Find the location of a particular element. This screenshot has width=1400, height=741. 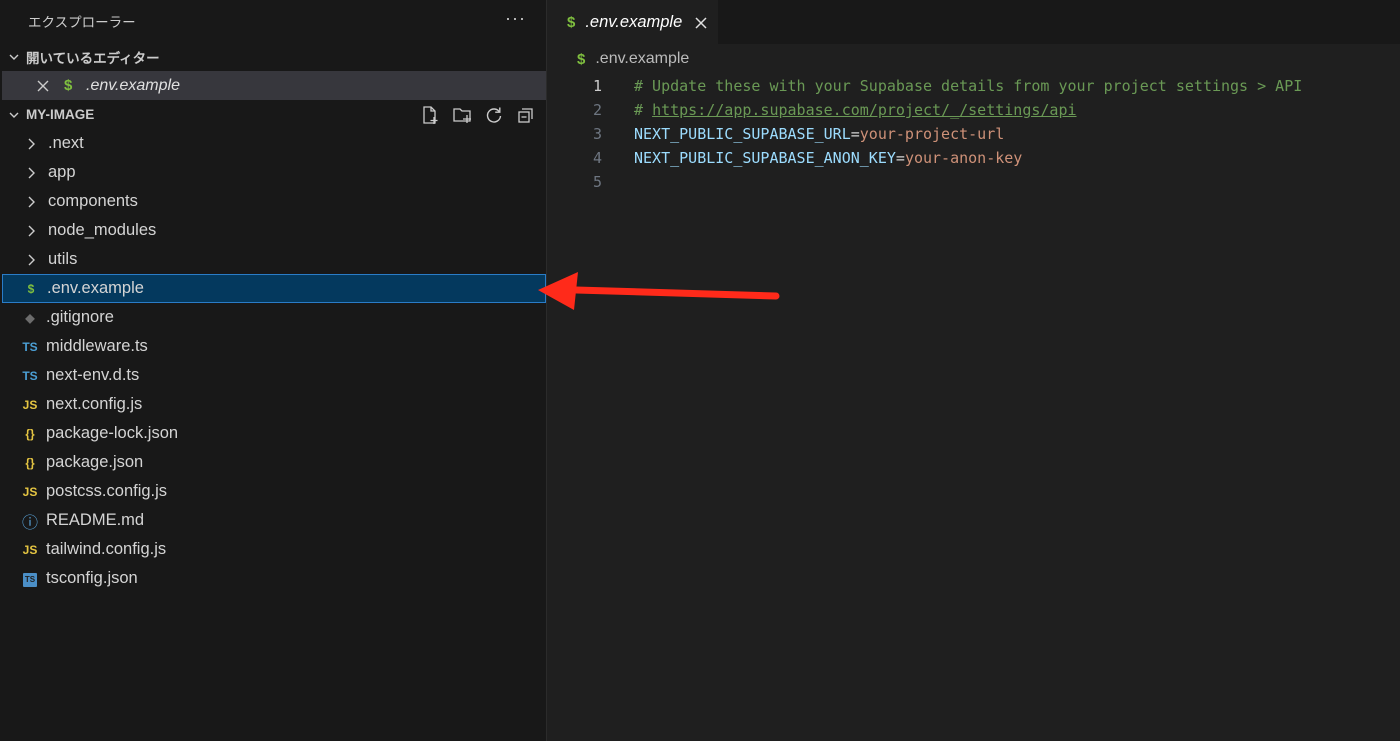

tab-env-example: $ .env.example is located at coordinates (633, 22).